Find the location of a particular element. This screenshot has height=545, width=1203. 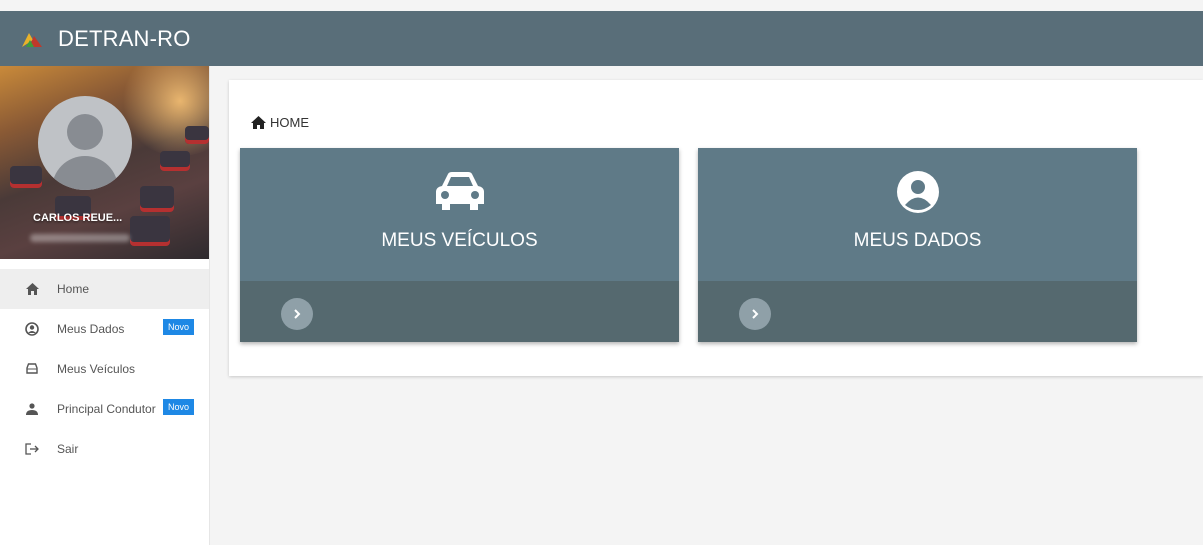

breadcrumb-label: HOME is located at coordinates (289, 122).